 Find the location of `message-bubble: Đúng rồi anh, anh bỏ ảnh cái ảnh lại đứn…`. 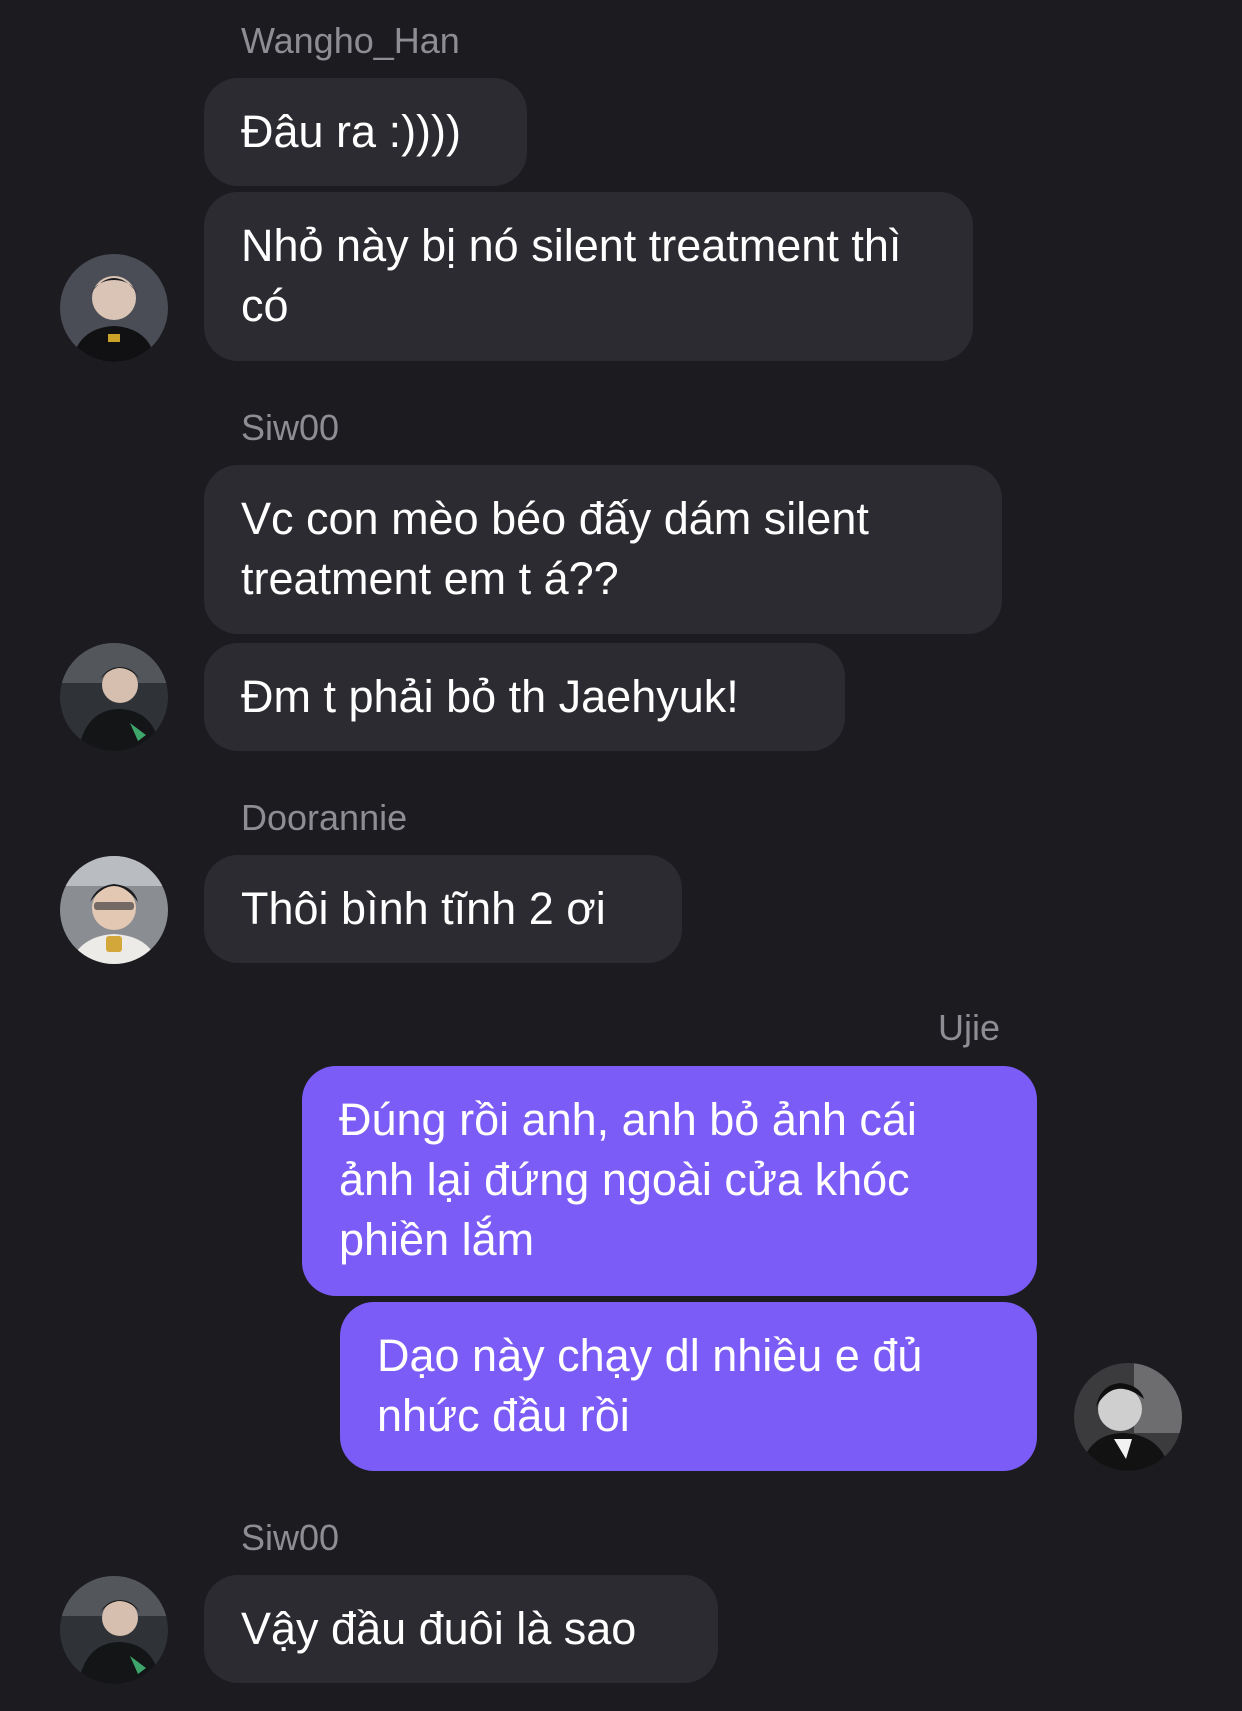

message-bubble: Đúng rồi anh, anh bỏ ảnh cái ảnh lại đứn… is located at coordinates (669, 1181).